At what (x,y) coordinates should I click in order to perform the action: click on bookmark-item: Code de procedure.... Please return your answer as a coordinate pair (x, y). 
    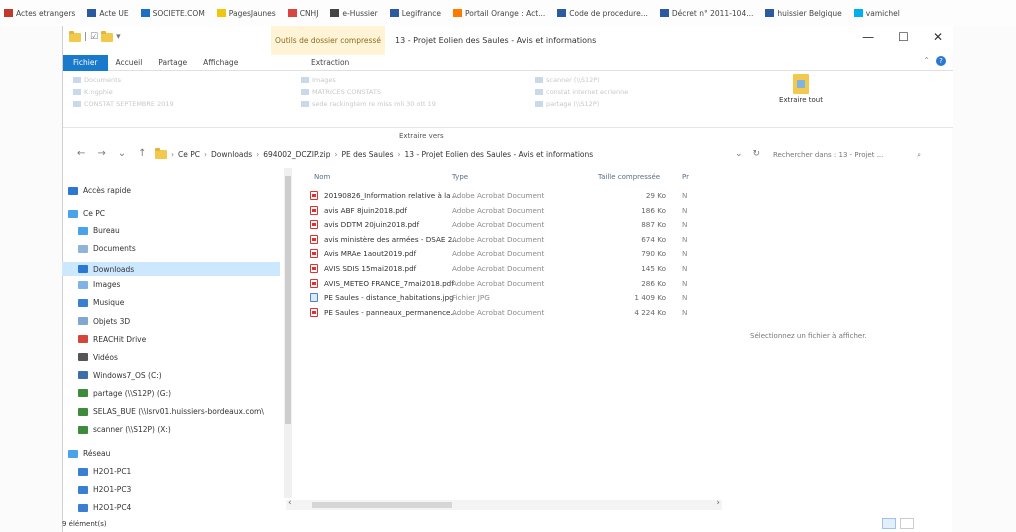
    Looking at the image, I should click on (602, 13).